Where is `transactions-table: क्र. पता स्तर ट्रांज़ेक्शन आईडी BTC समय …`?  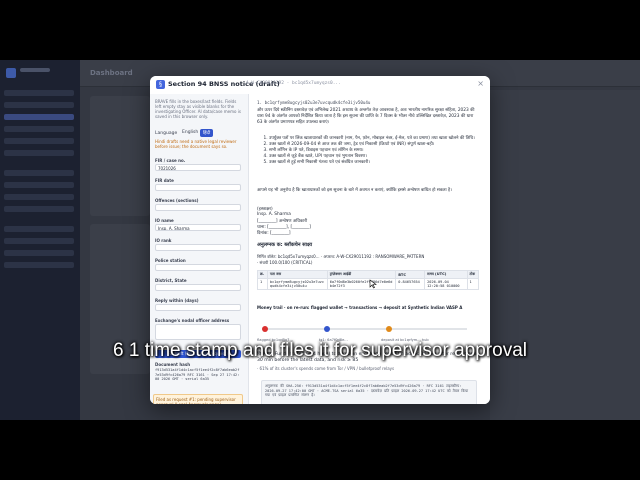 transactions-table: क्र. पता स्तर ट्रांज़ेक्शन आईडी BTC समय … is located at coordinates (368, 280).